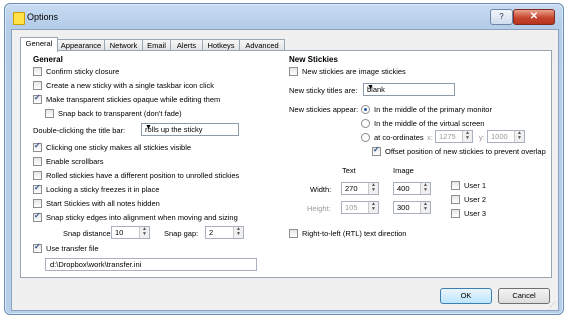 The height and width of the screenshot is (317, 566). What do you see at coordinates (412, 207) in the screenshot?
I see `image-height-input: 300 ▲ ▼` at bounding box center [412, 207].